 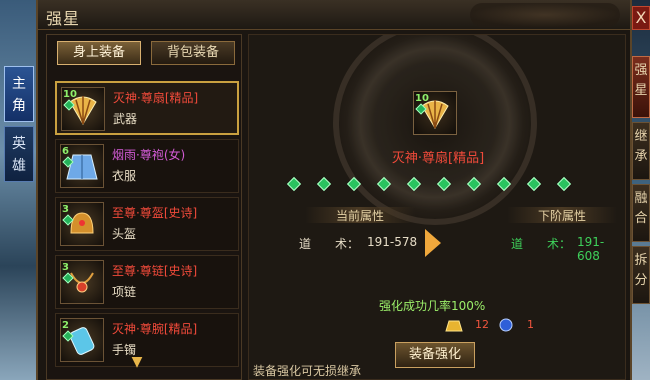 What do you see at coordinates (156, 98) in the screenshot?
I see `item-name: 灭神·尊扇[精品]` at bounding box center [156, 98].